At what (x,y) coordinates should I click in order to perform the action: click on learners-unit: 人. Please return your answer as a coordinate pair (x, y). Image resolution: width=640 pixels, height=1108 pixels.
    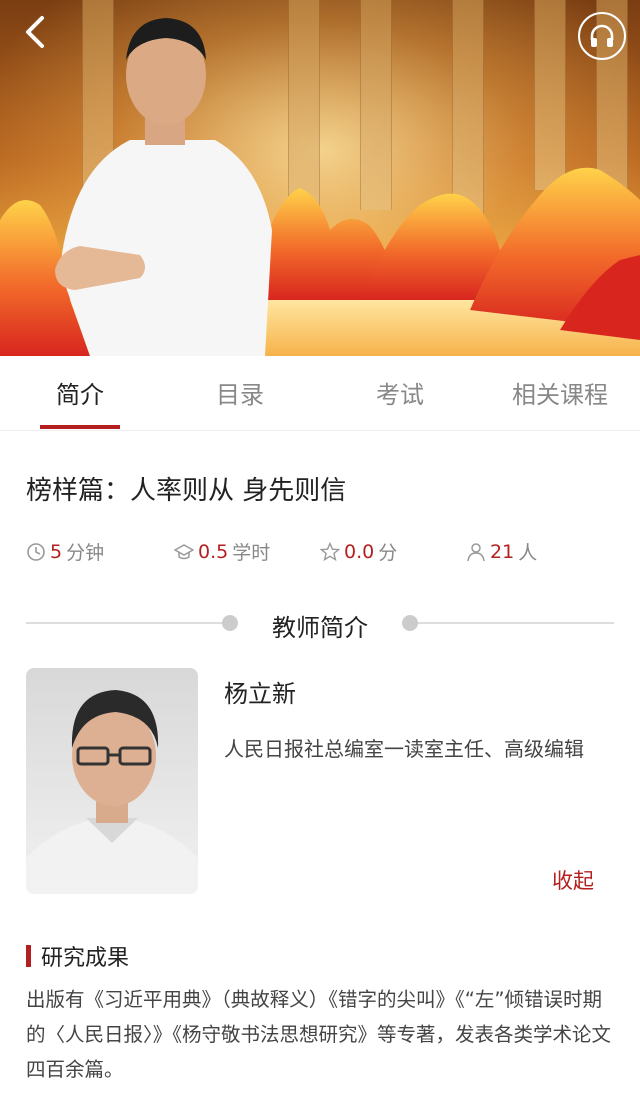
    Looking at the image, I should click on (528, 553).